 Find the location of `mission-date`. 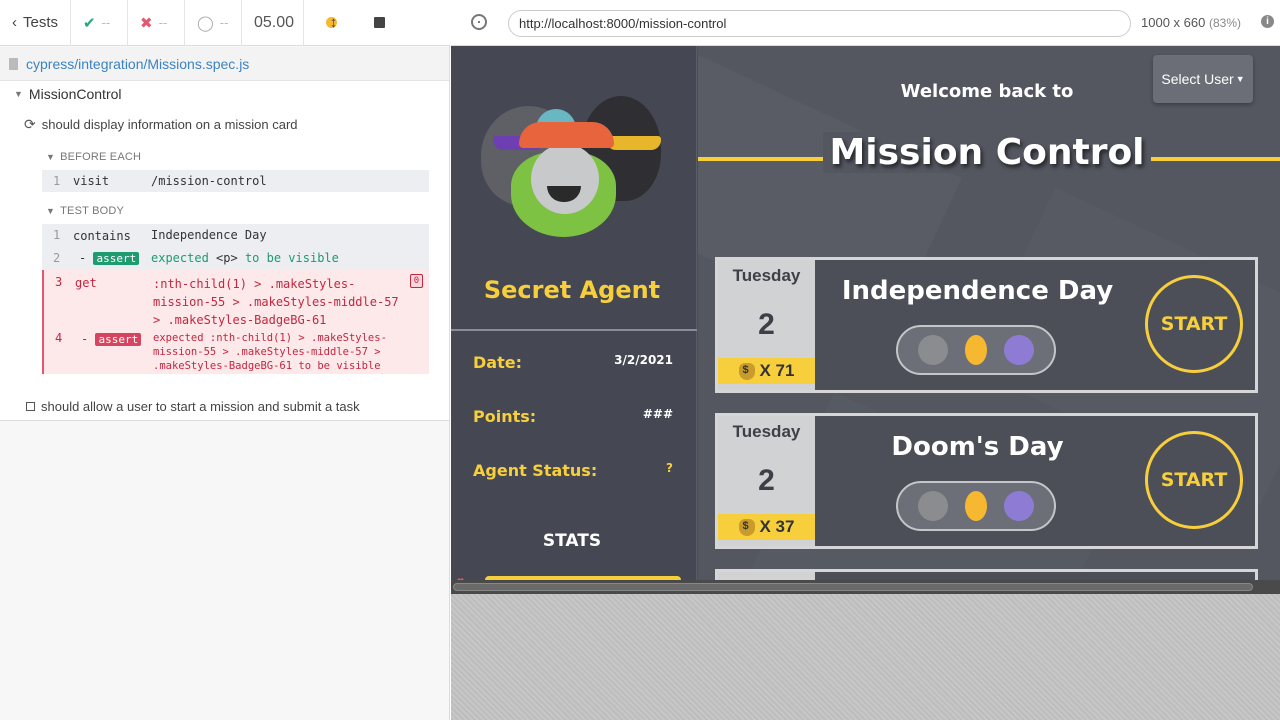

mission-date is located at coordinates (766, 576).